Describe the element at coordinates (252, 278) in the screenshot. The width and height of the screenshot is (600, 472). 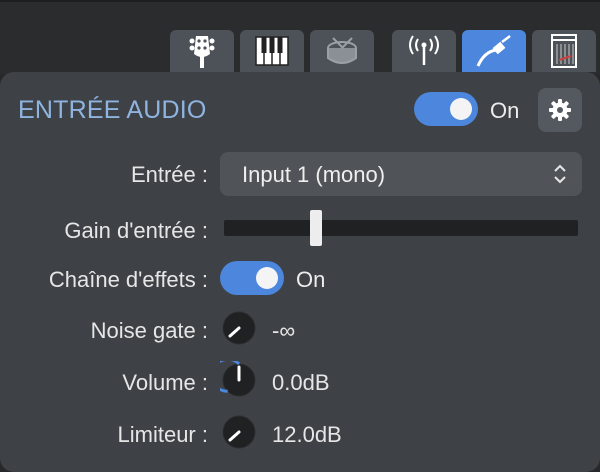
I see `effects-chain-toggle` at that location.